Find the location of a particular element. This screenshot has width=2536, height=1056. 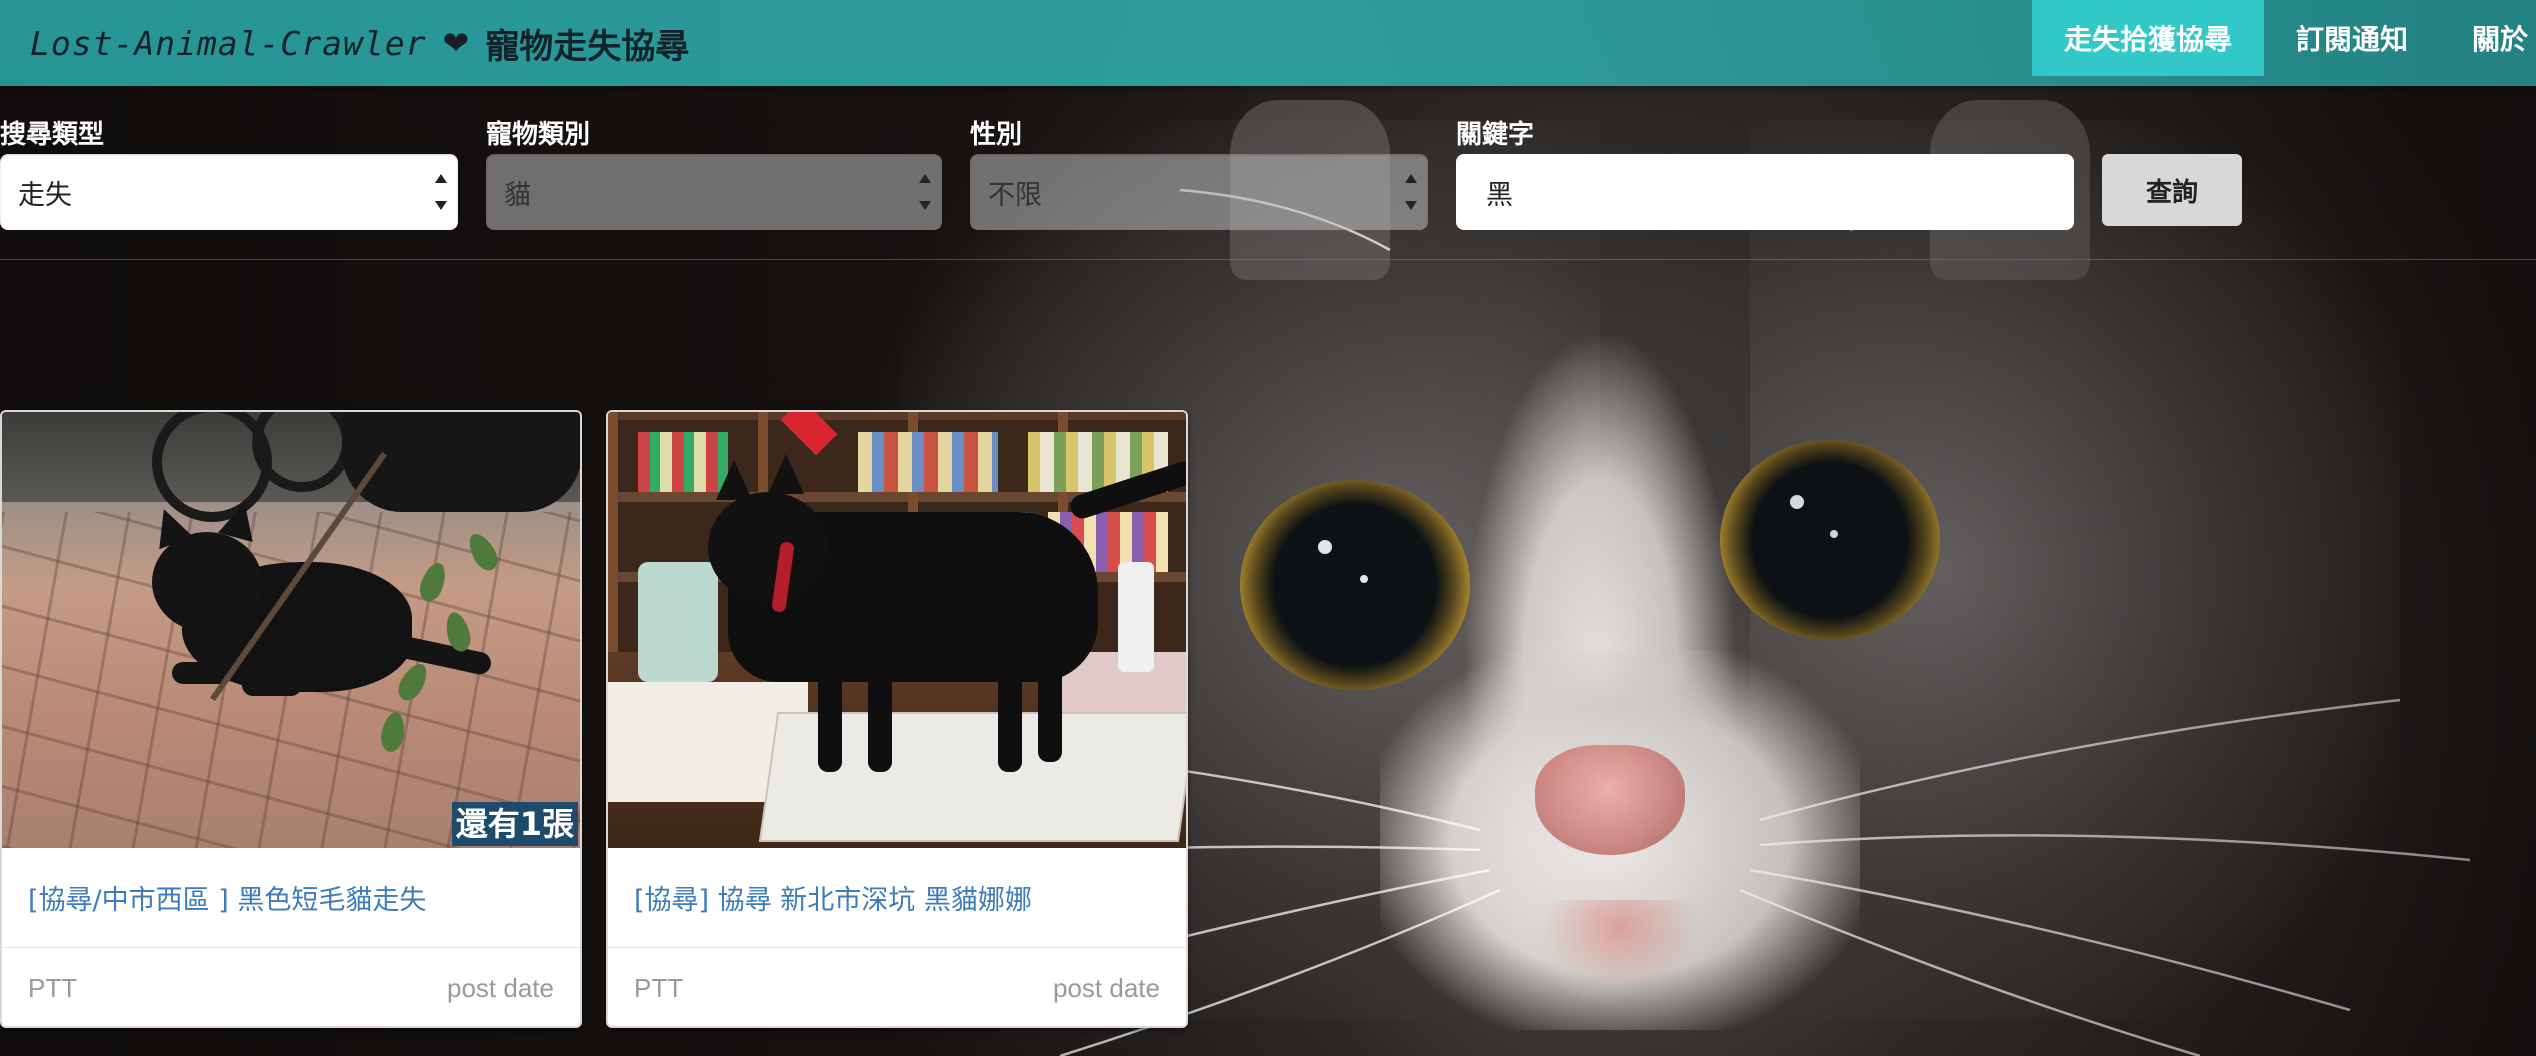

brand-subtitle: 寵物走失協尋 is located at coordinates (587, 46).